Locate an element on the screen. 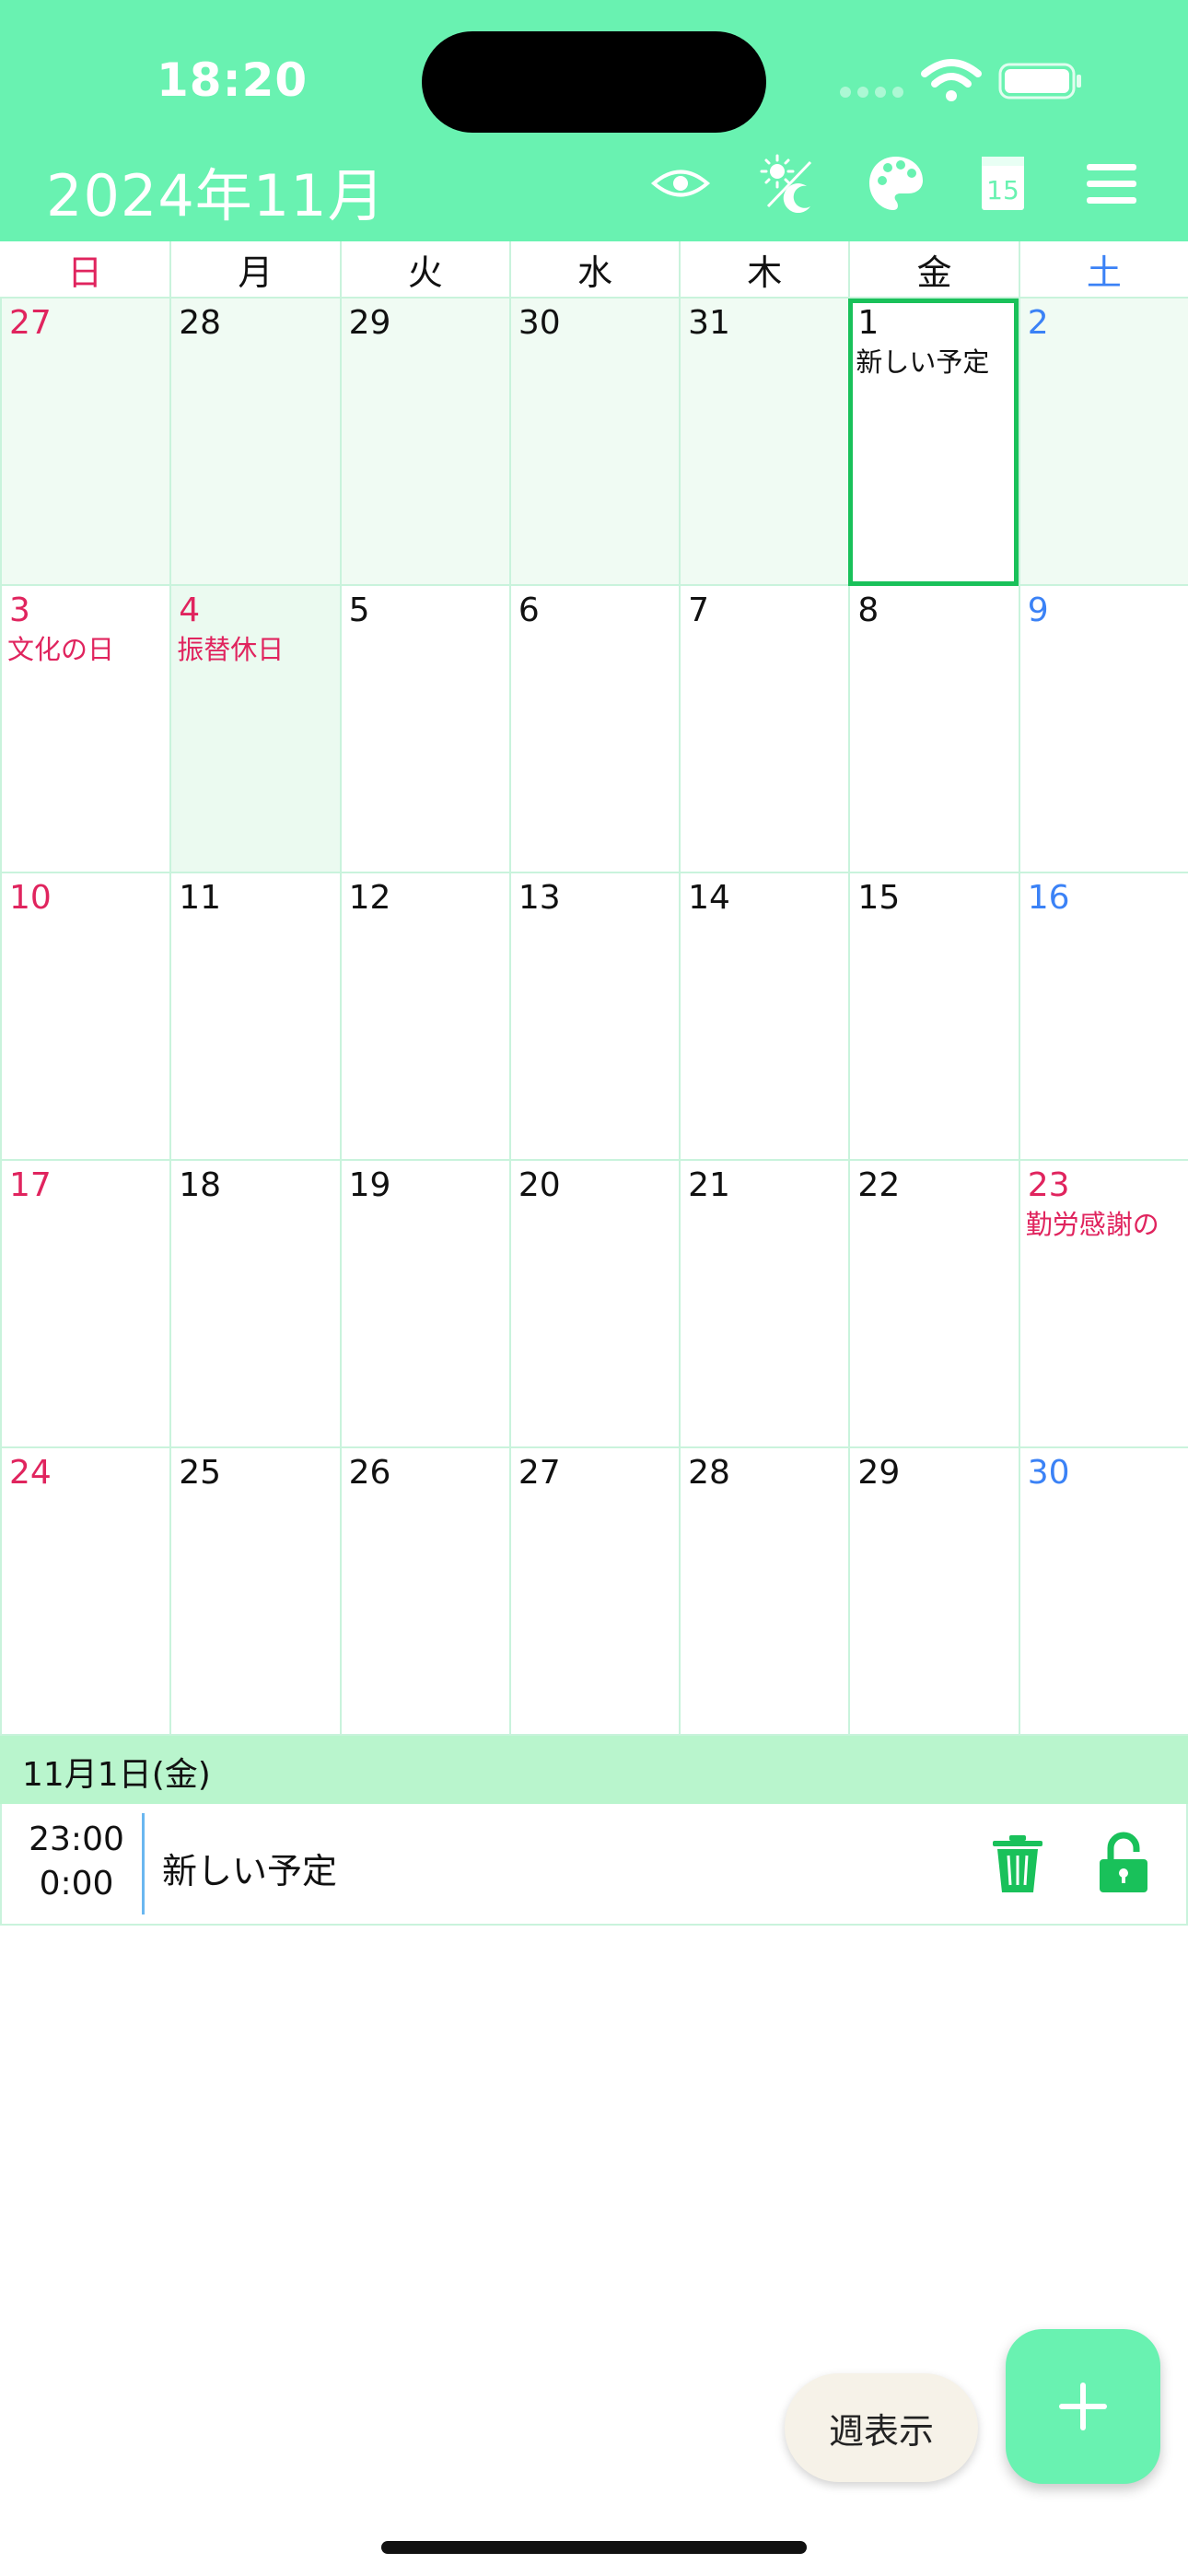 The width and height of the screenshot is (1188, 2576). weekday-monday: 月 is located at coordinates (254, 269).